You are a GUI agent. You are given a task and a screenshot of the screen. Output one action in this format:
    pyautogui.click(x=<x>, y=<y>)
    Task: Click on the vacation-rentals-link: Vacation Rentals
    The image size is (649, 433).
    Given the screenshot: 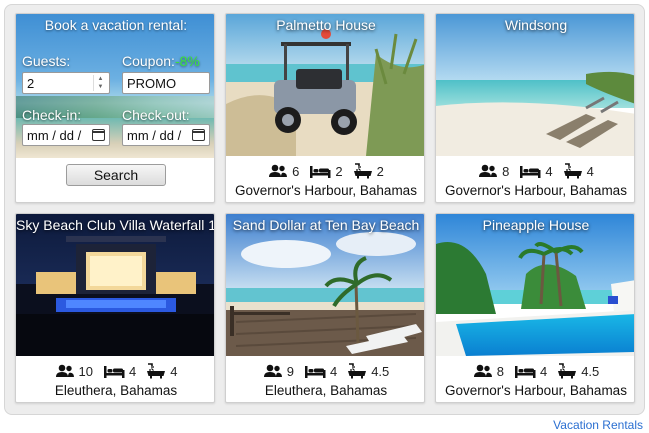 What is the action you would take?
    pyautogui.click(x=598, y=425)
    